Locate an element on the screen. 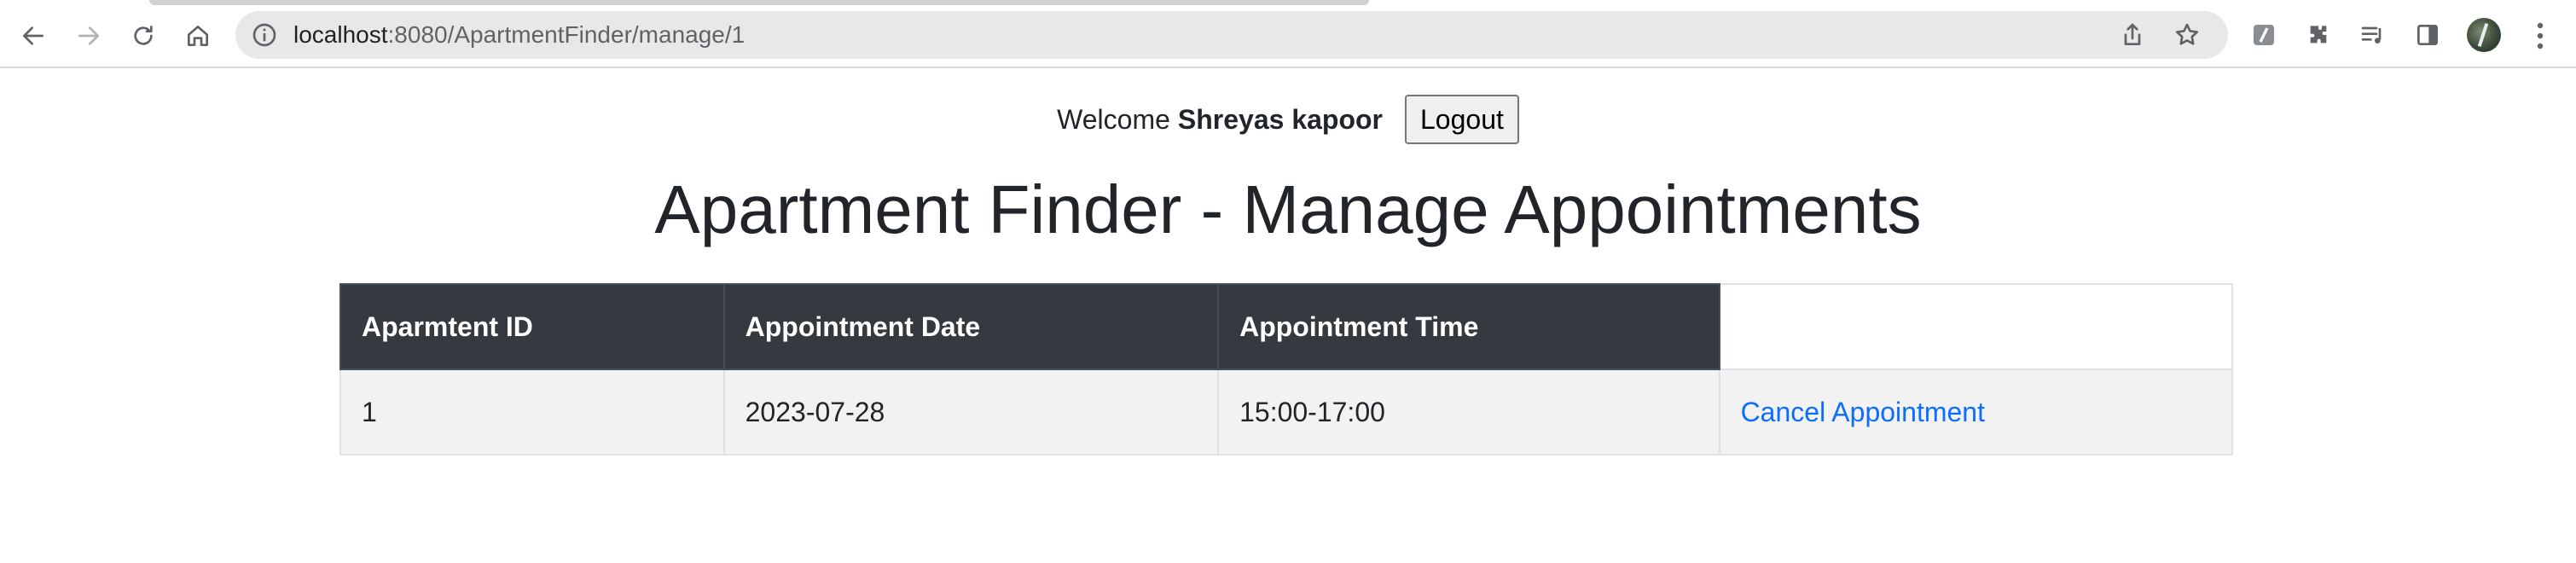  cell-action: Cancel Appointment is located at coordinates (1976, 412).